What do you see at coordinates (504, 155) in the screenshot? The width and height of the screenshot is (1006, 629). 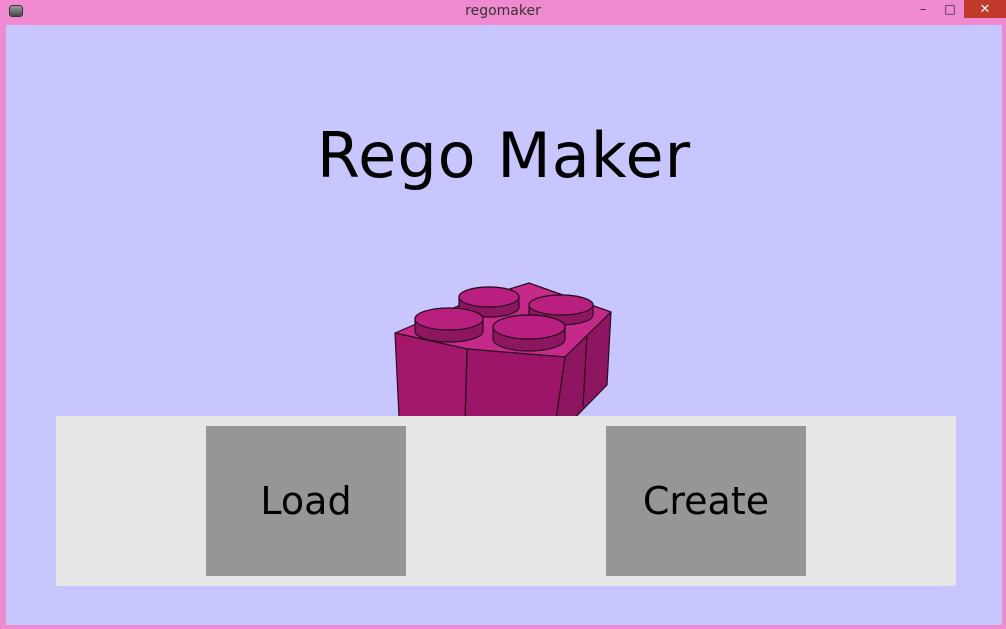 I see `page-title: Rego Maker` at bounding box center [504, 155].